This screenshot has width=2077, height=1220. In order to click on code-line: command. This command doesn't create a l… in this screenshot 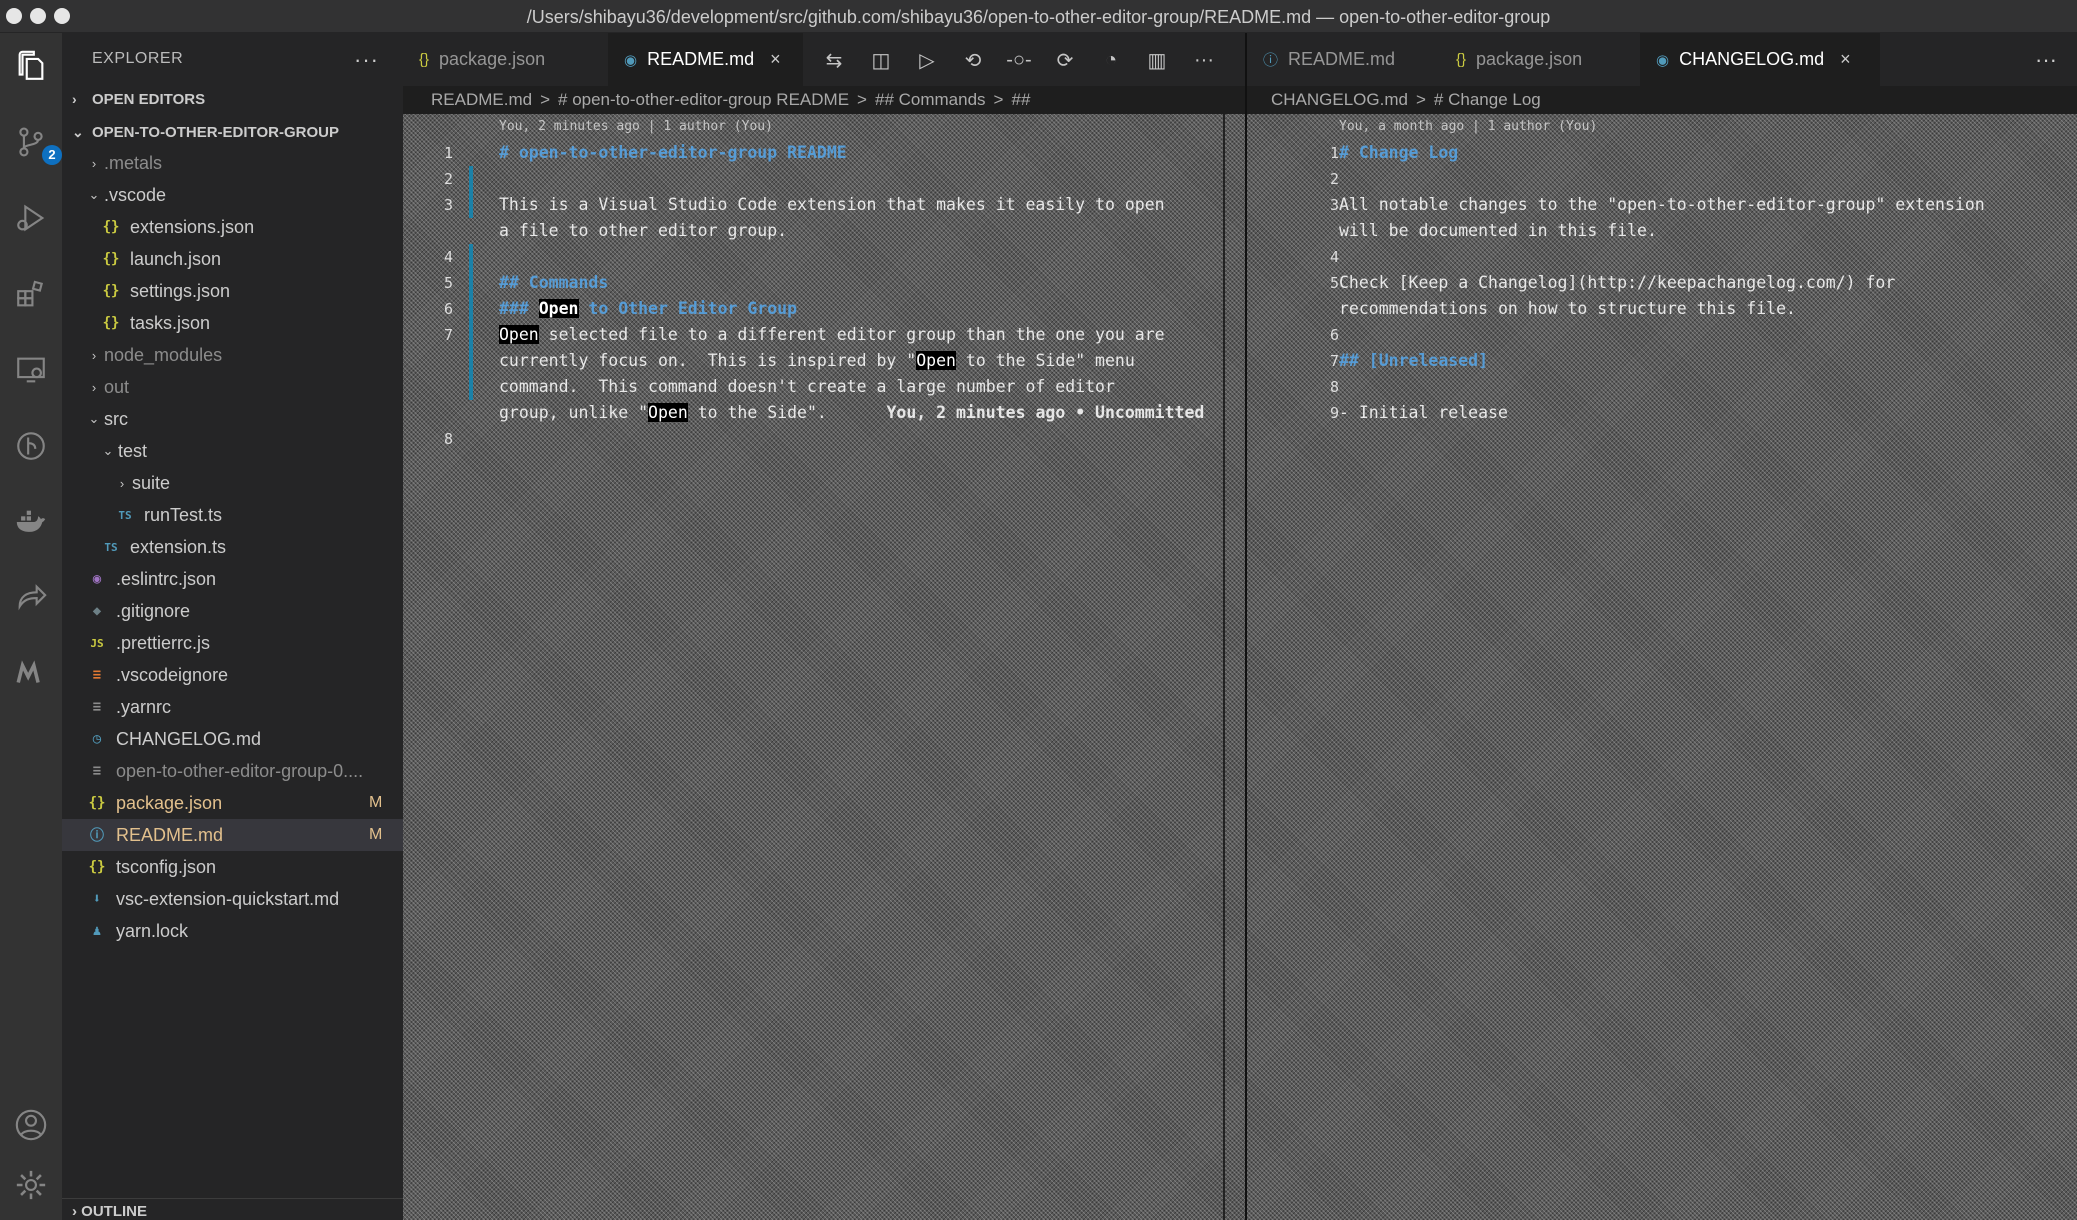, I will do `click(807, 387)`.